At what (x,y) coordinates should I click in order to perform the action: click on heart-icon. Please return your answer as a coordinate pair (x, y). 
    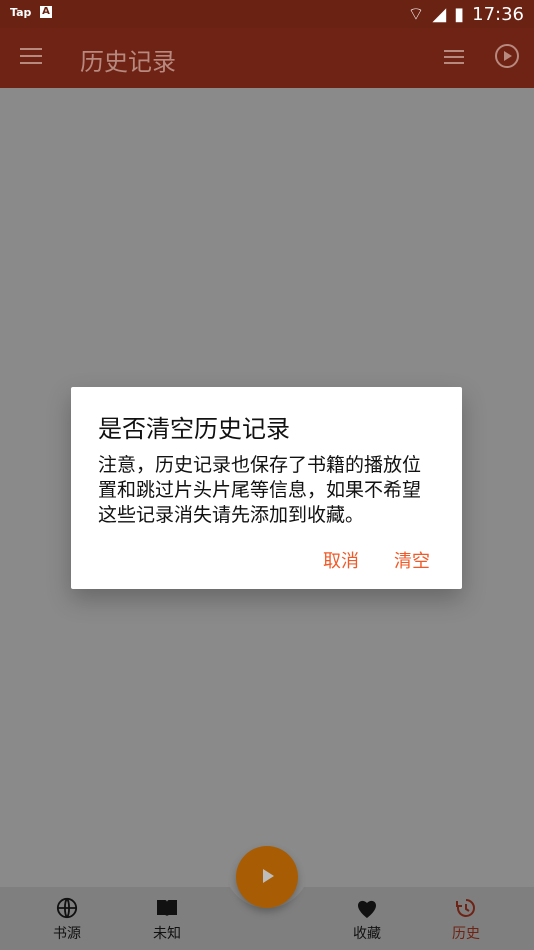
    Looking at the image, I should click on (367, 908).